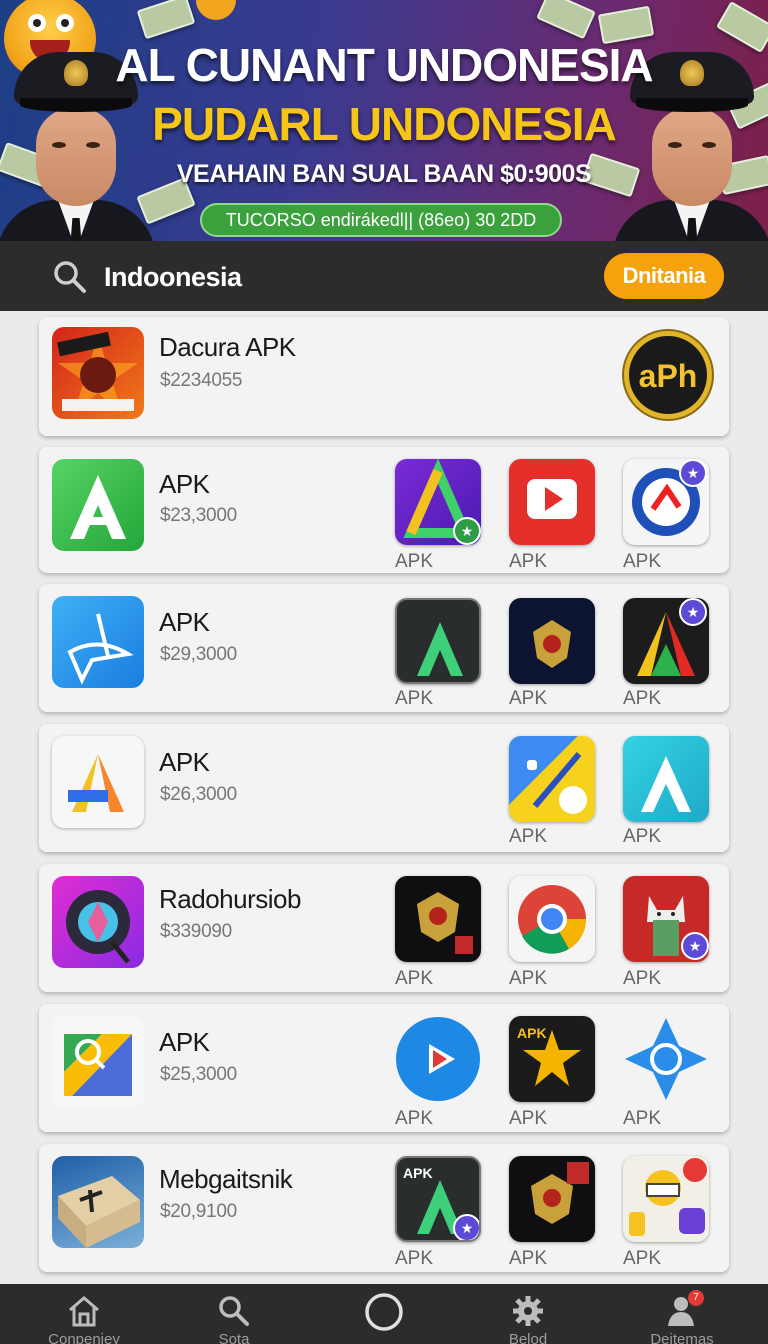  What do you see at coordinates (666, 502) in the screenshot?
I see `blue-circle-icon: ★` at bounding box center [666, 502].